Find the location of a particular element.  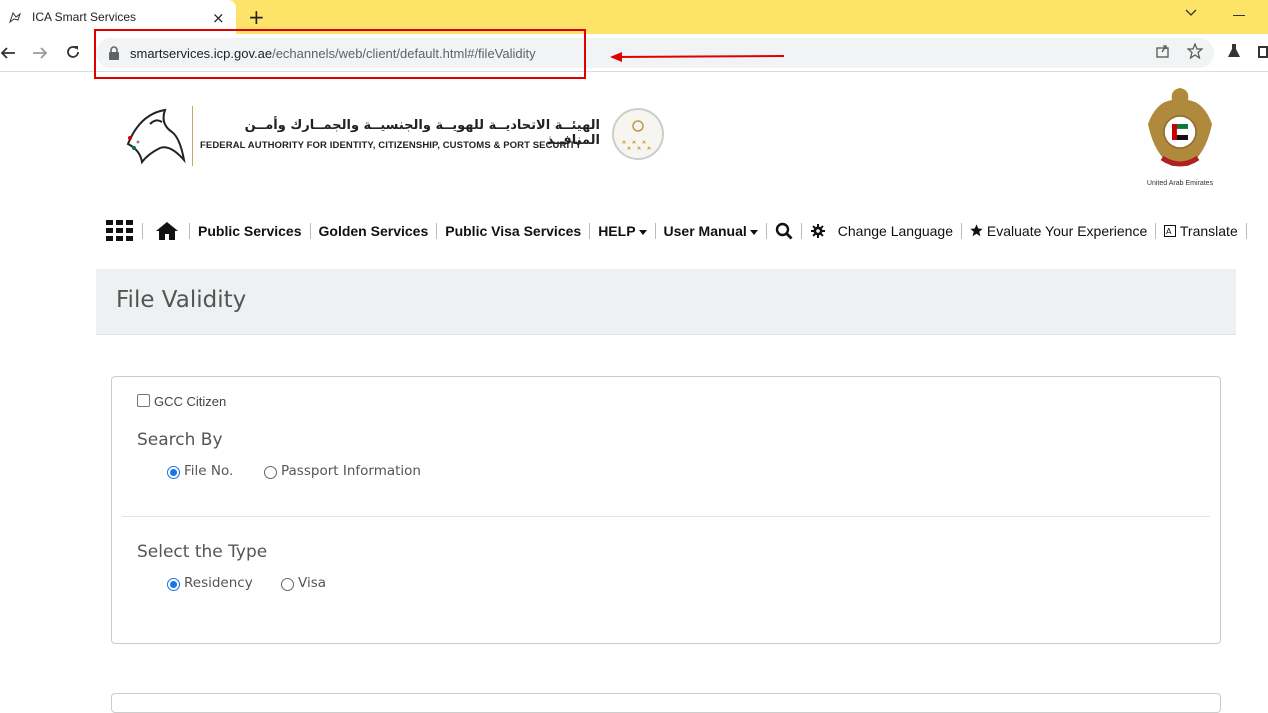

nav-settings is located at coordinates (816, 231).